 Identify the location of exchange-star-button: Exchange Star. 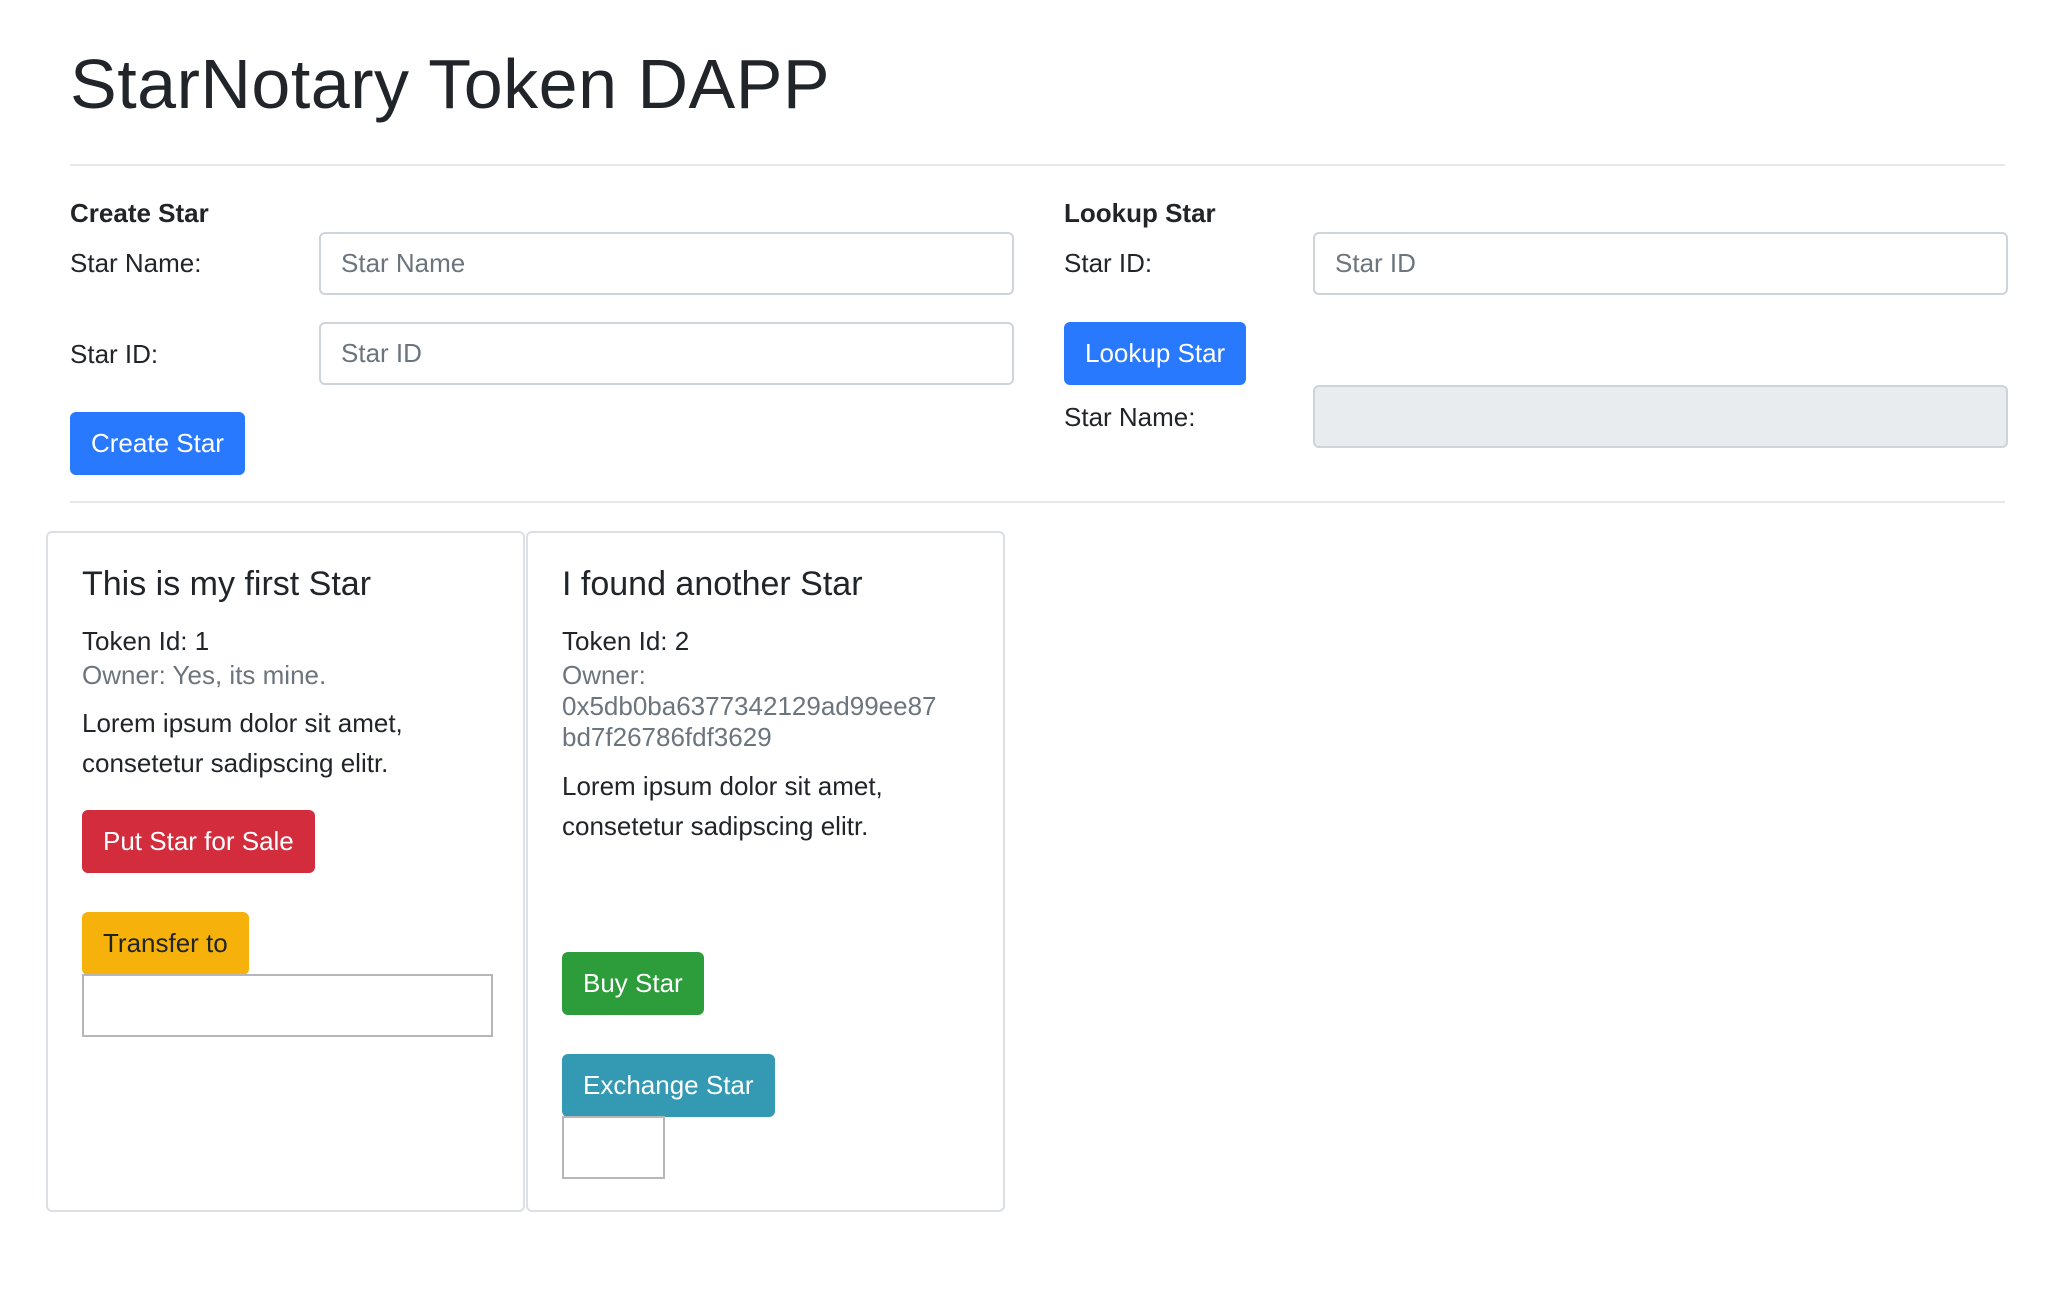
(668, 1085).